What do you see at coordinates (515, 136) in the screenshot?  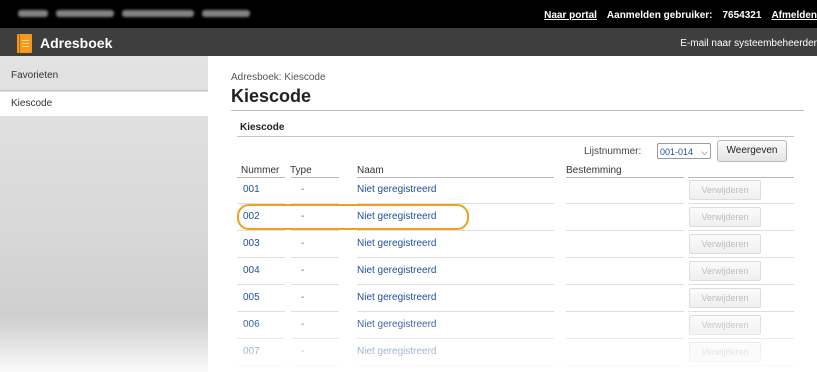 I see `section-divider` at bounding box center [515, 136].